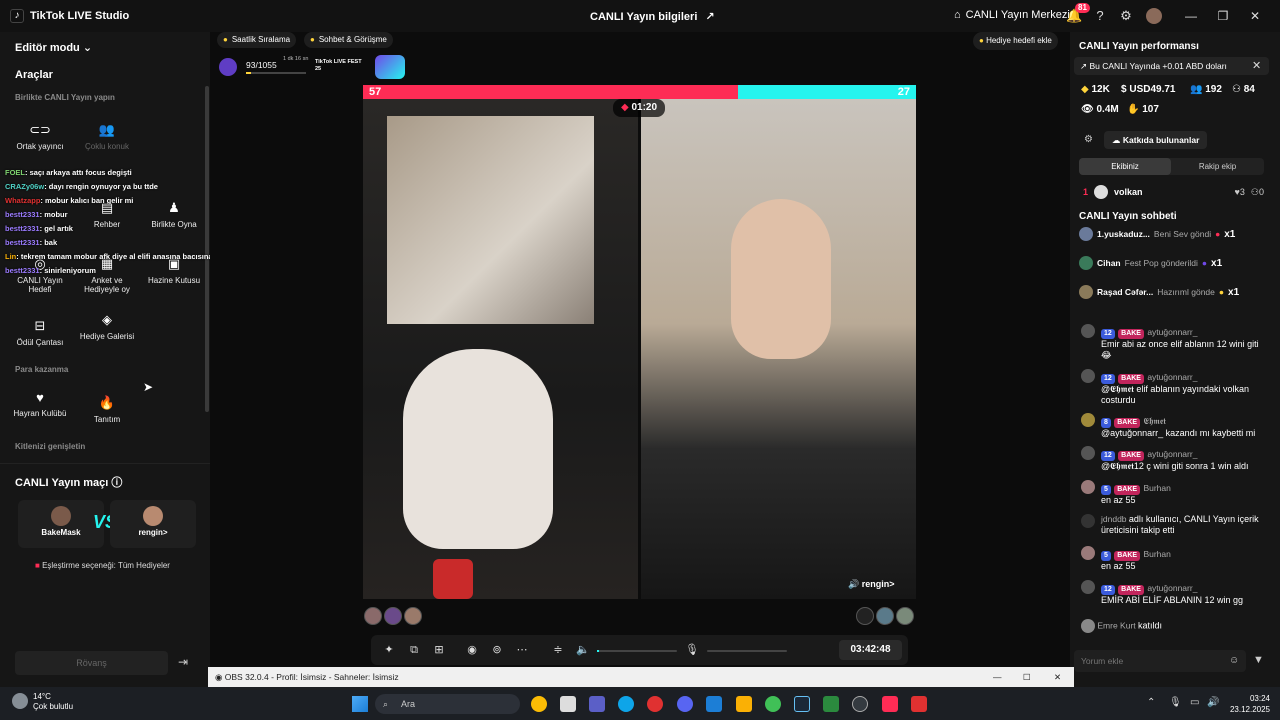  What do you see at coordinates (637, 651) in the screenshot?
I see `volume-slider` at bounding box center [637, 651].